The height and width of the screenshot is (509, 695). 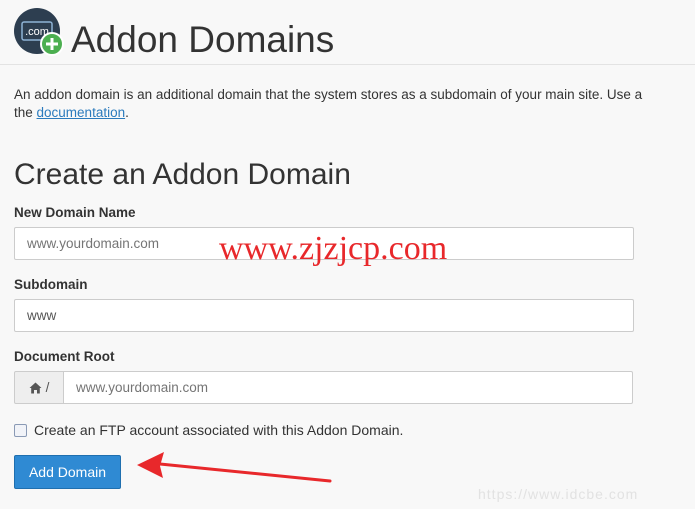 I want to click on document-root-group: /, so click(x=323, y=387).